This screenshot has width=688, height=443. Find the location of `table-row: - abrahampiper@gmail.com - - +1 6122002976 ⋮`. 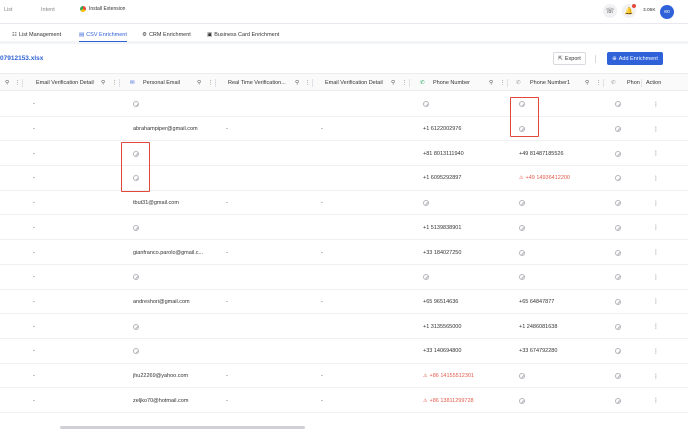

table-row: - abrahampiper@gmail.com - - +1 6122002976 ⋮ is located at coordinates (344, 129).